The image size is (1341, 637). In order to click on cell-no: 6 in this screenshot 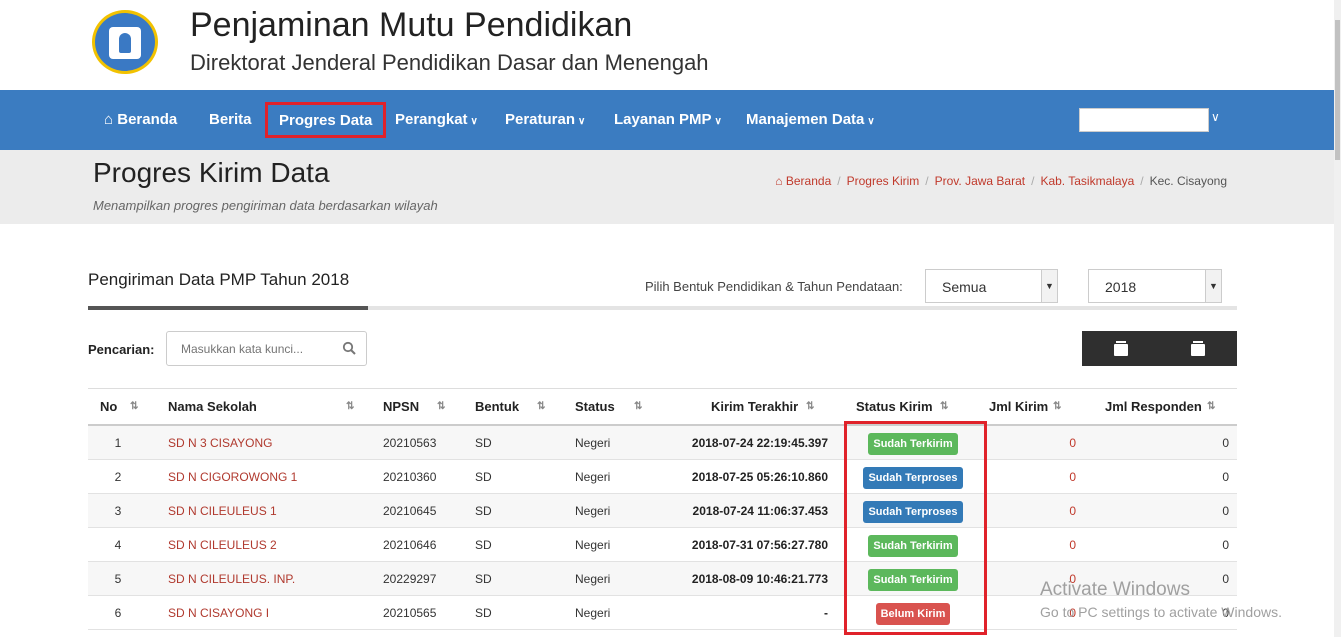, I will do `click(118, 613)`.